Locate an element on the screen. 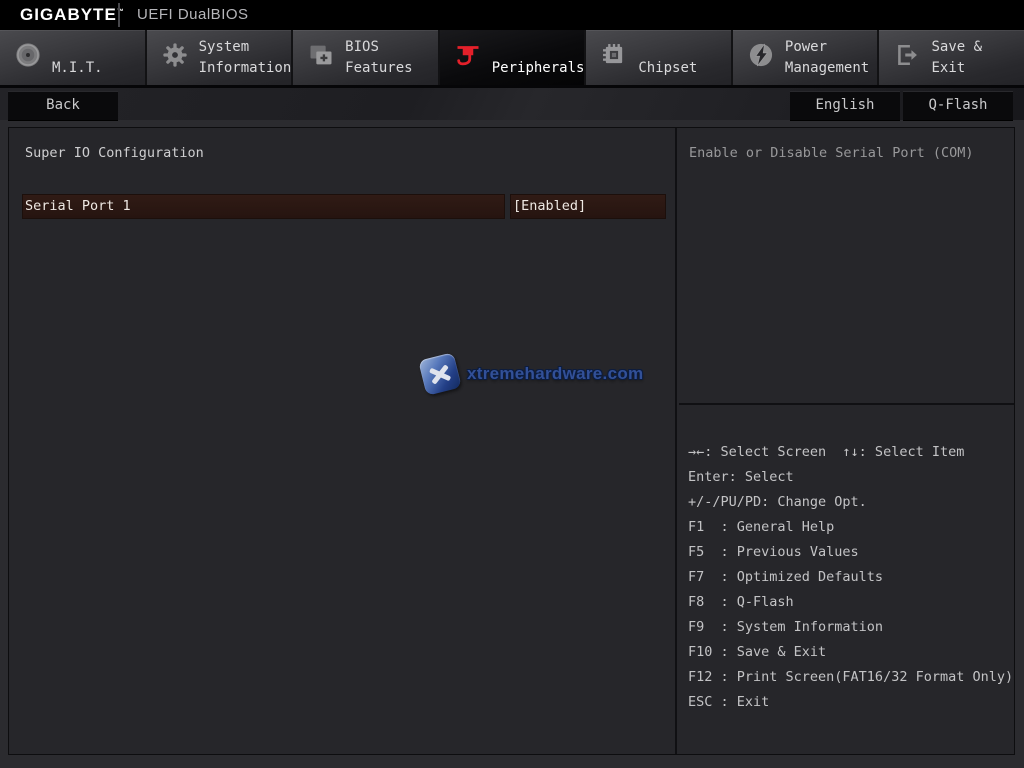 This screenshot has height=768, width=1024. mit-dial-icon is located at coordinates (28, 55).